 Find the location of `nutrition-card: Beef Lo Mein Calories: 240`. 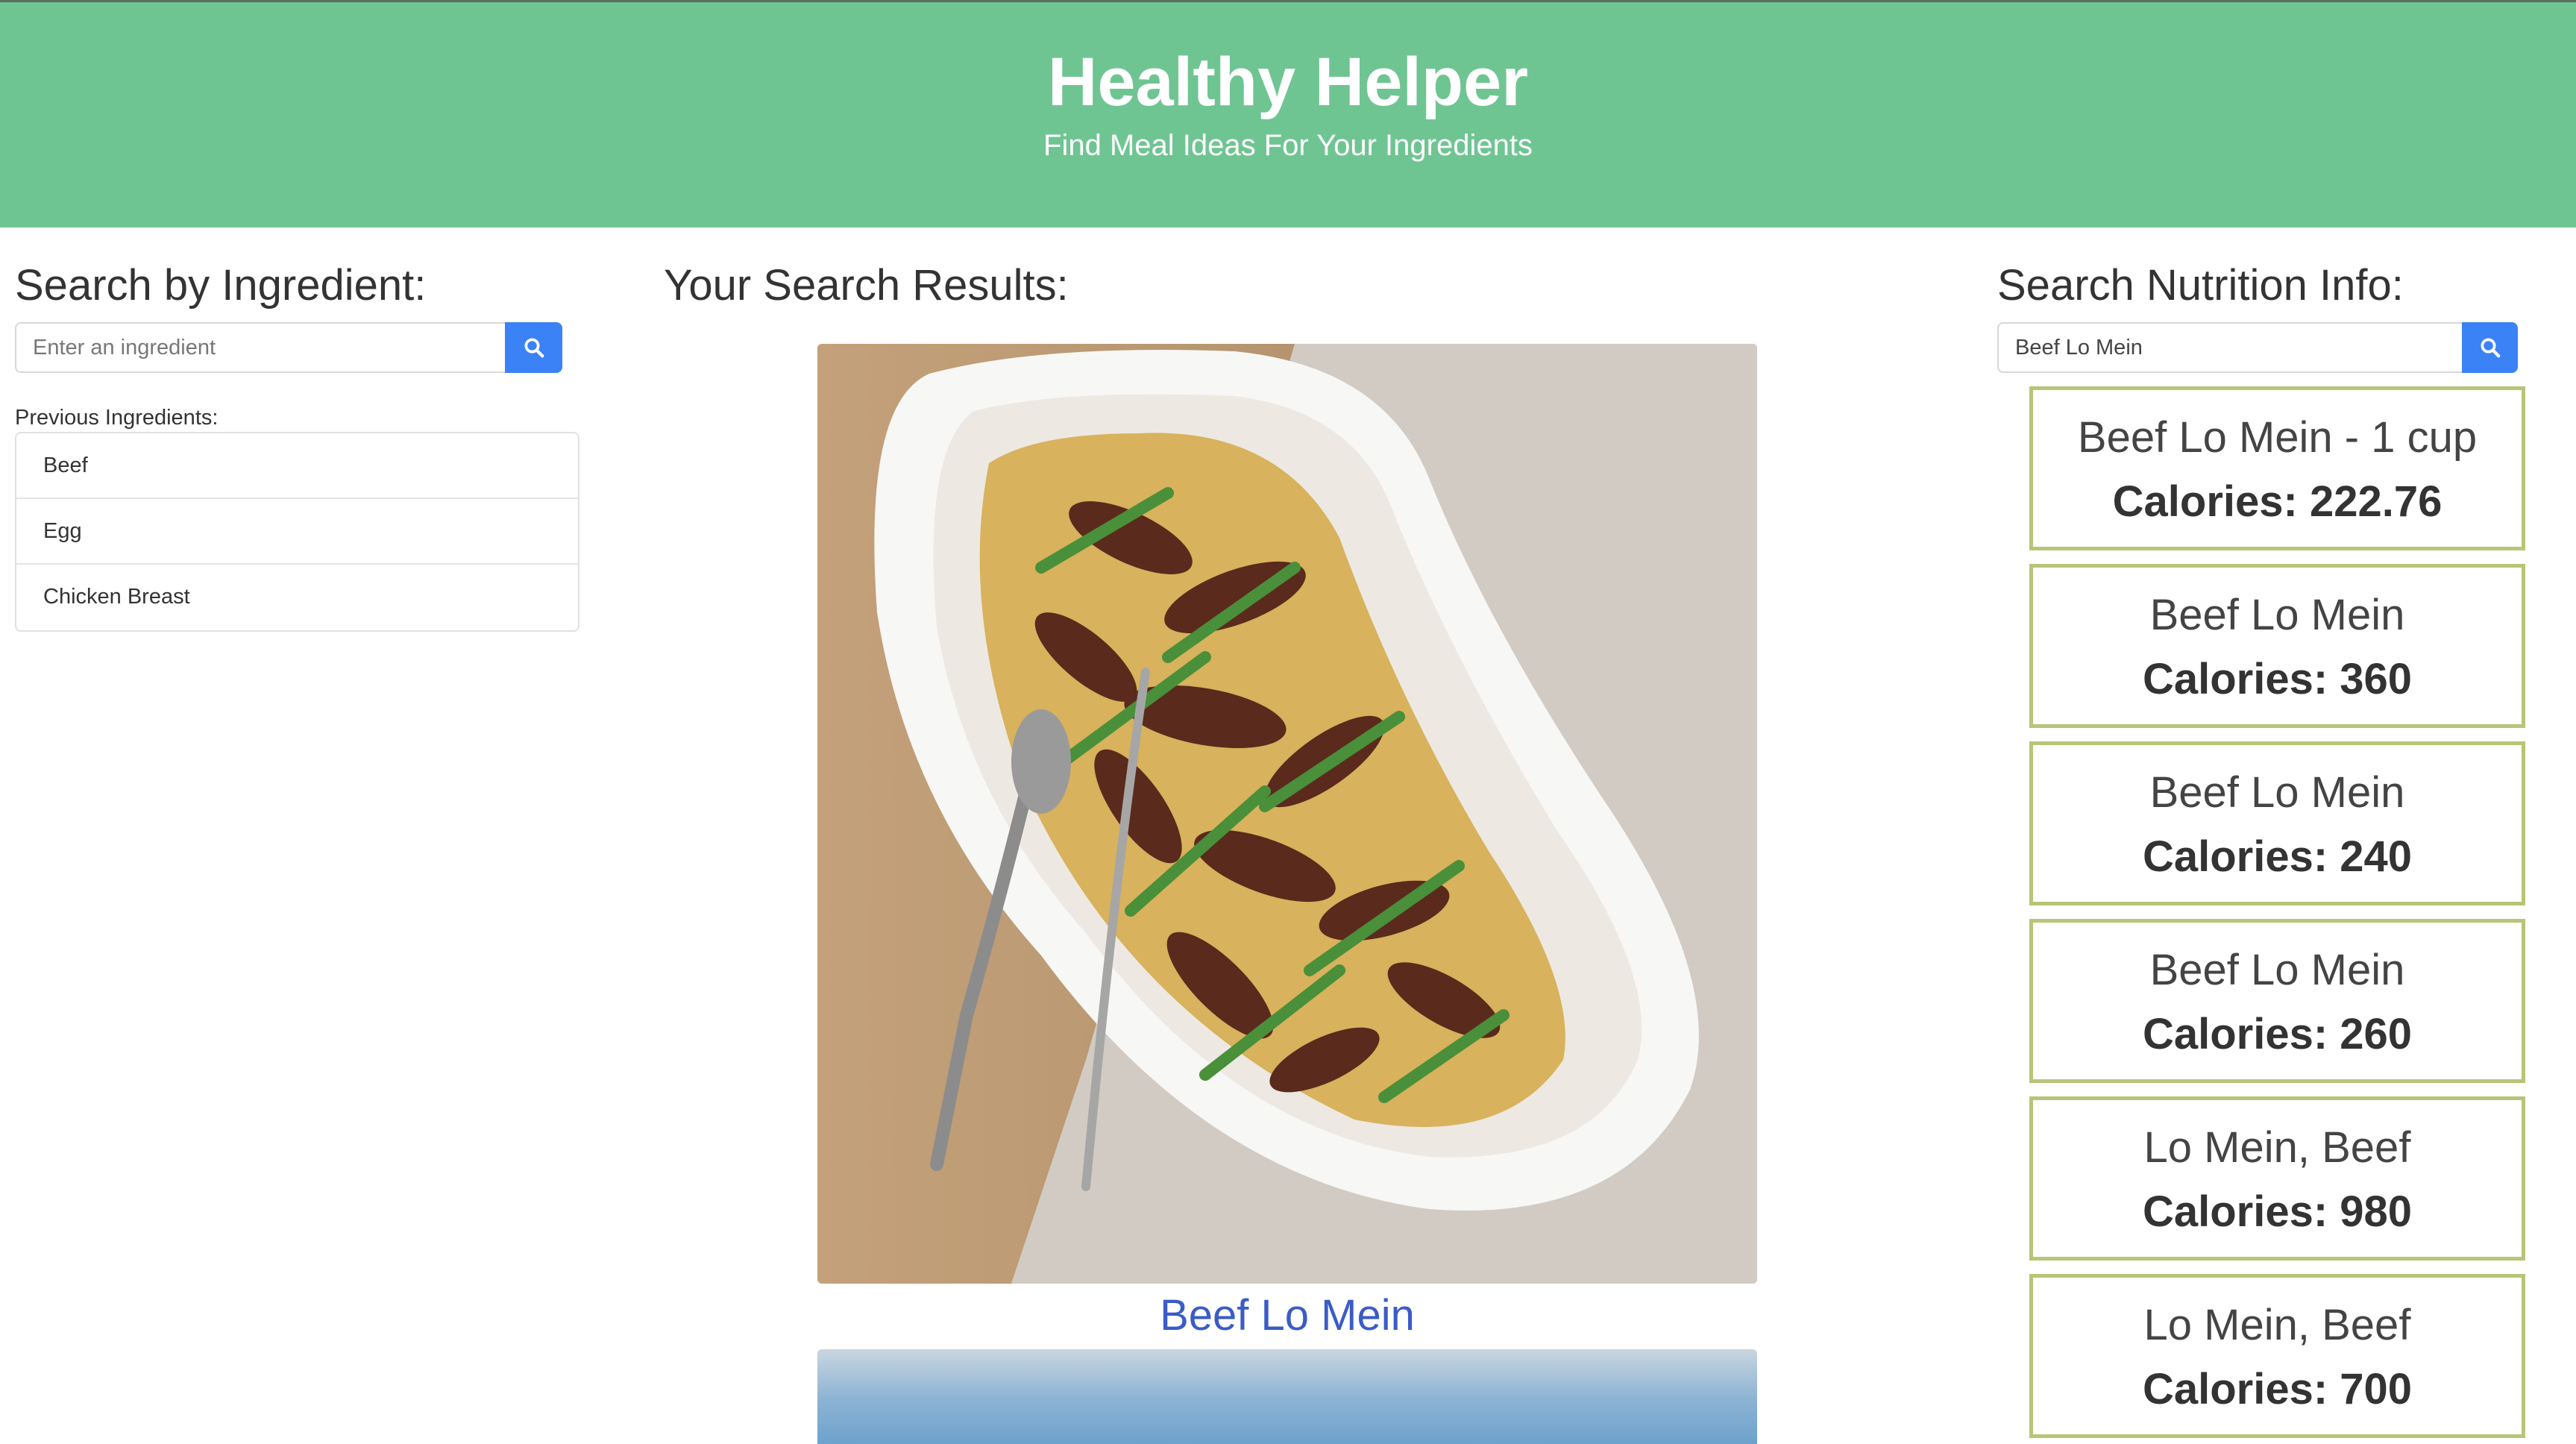

nutrition-card: Beef Lo Mein Calories: 240 is located at coordinates (2277, 823).